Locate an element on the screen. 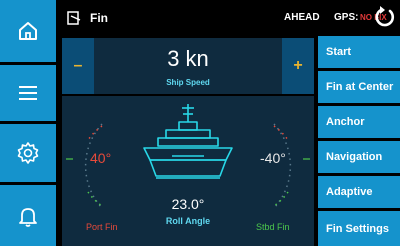 The image size is (400, 246). ship-speed-label: Ship Speed is located at coordinates (188, 82).